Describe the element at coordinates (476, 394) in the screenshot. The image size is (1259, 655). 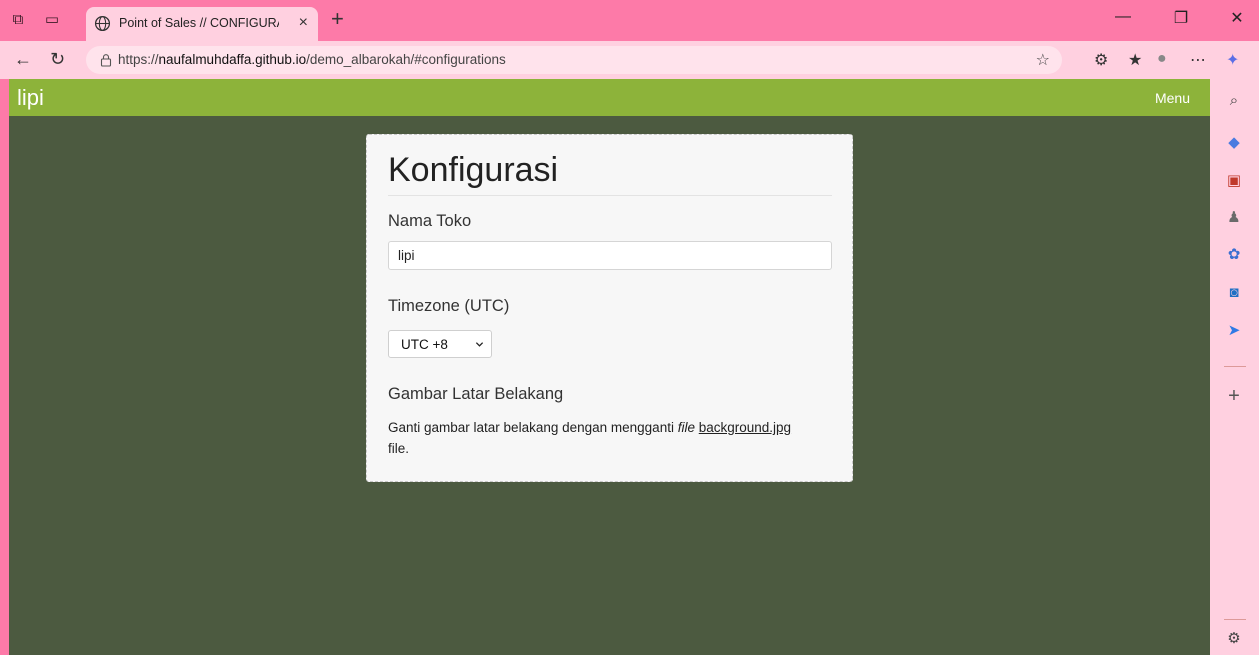
I see `background-image-label: Gambar Latar Belakang` at that location.